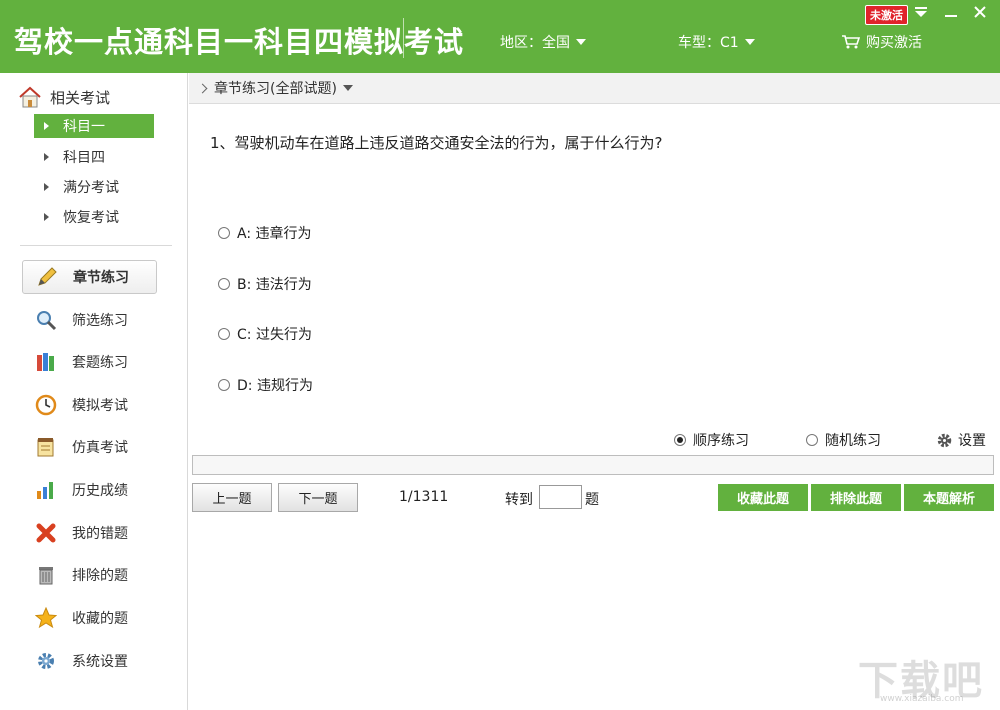 Image resolution: width=1000 pixels, height=710 pixels. I want to click on sub-item-label: 恢复考试, so click(91, 218).